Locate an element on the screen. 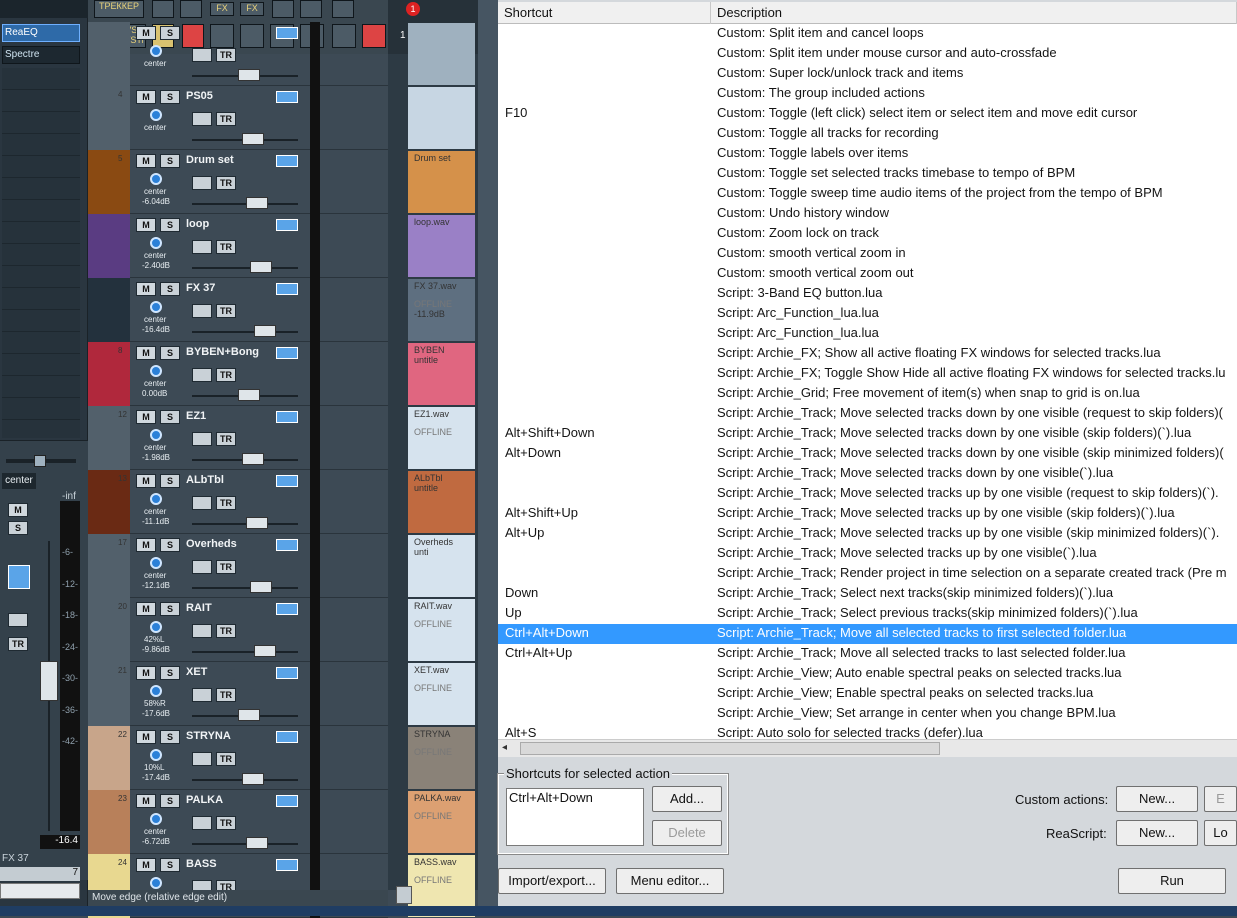 This screenshot has height=918, width=1237. shortcut-list: Ctrl+Alt+Down is located at coordinates (575, 817).